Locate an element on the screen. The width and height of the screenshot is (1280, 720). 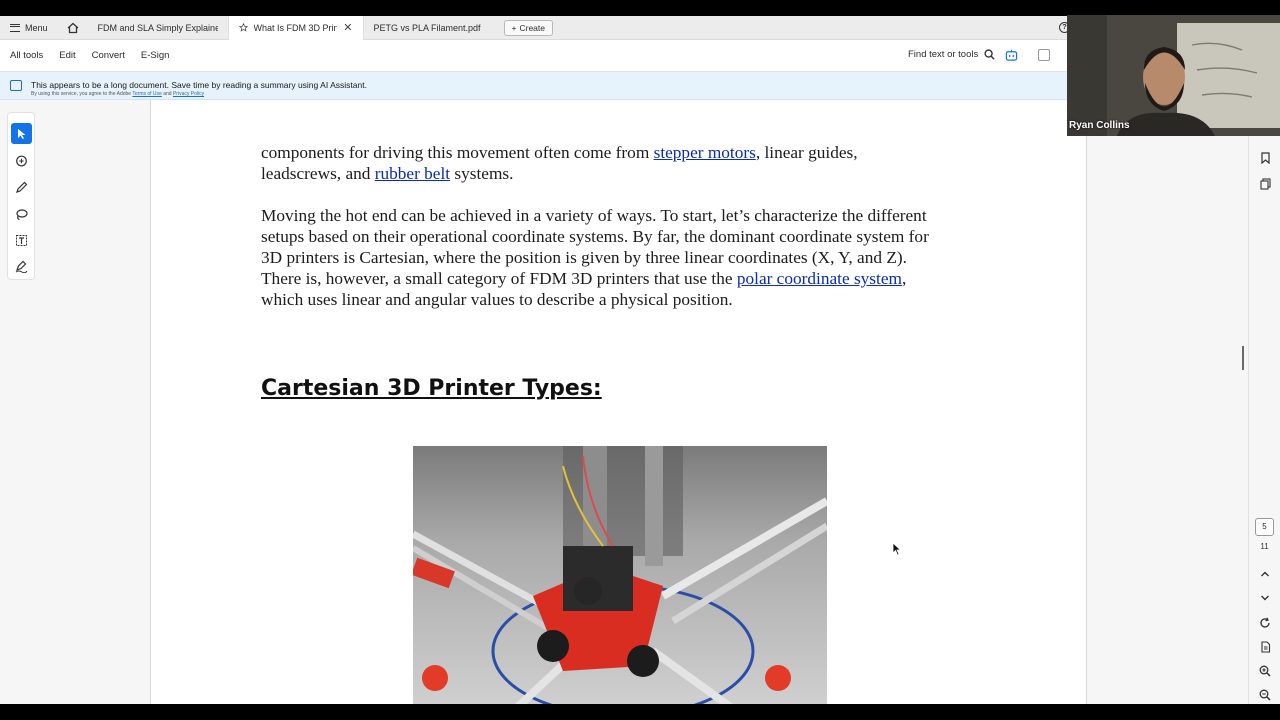
menu-button: Menu is located at coordinates (29, 28).